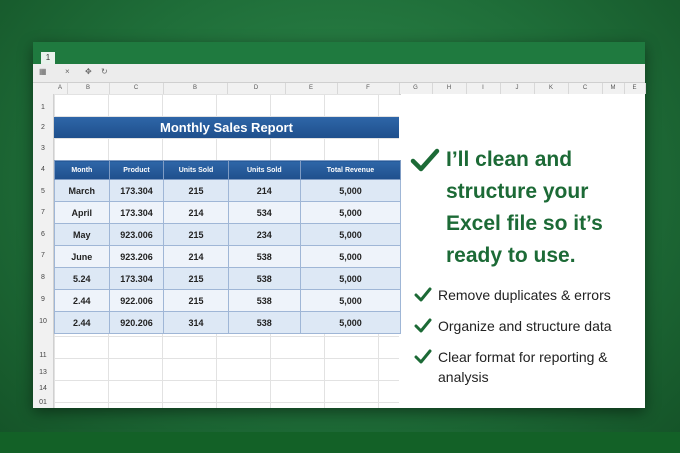 This screenshot has width=680, height=453. Describe the element at coordinates (136, 234) in the screenshot. I see `table-cell: 923.006` at that location.